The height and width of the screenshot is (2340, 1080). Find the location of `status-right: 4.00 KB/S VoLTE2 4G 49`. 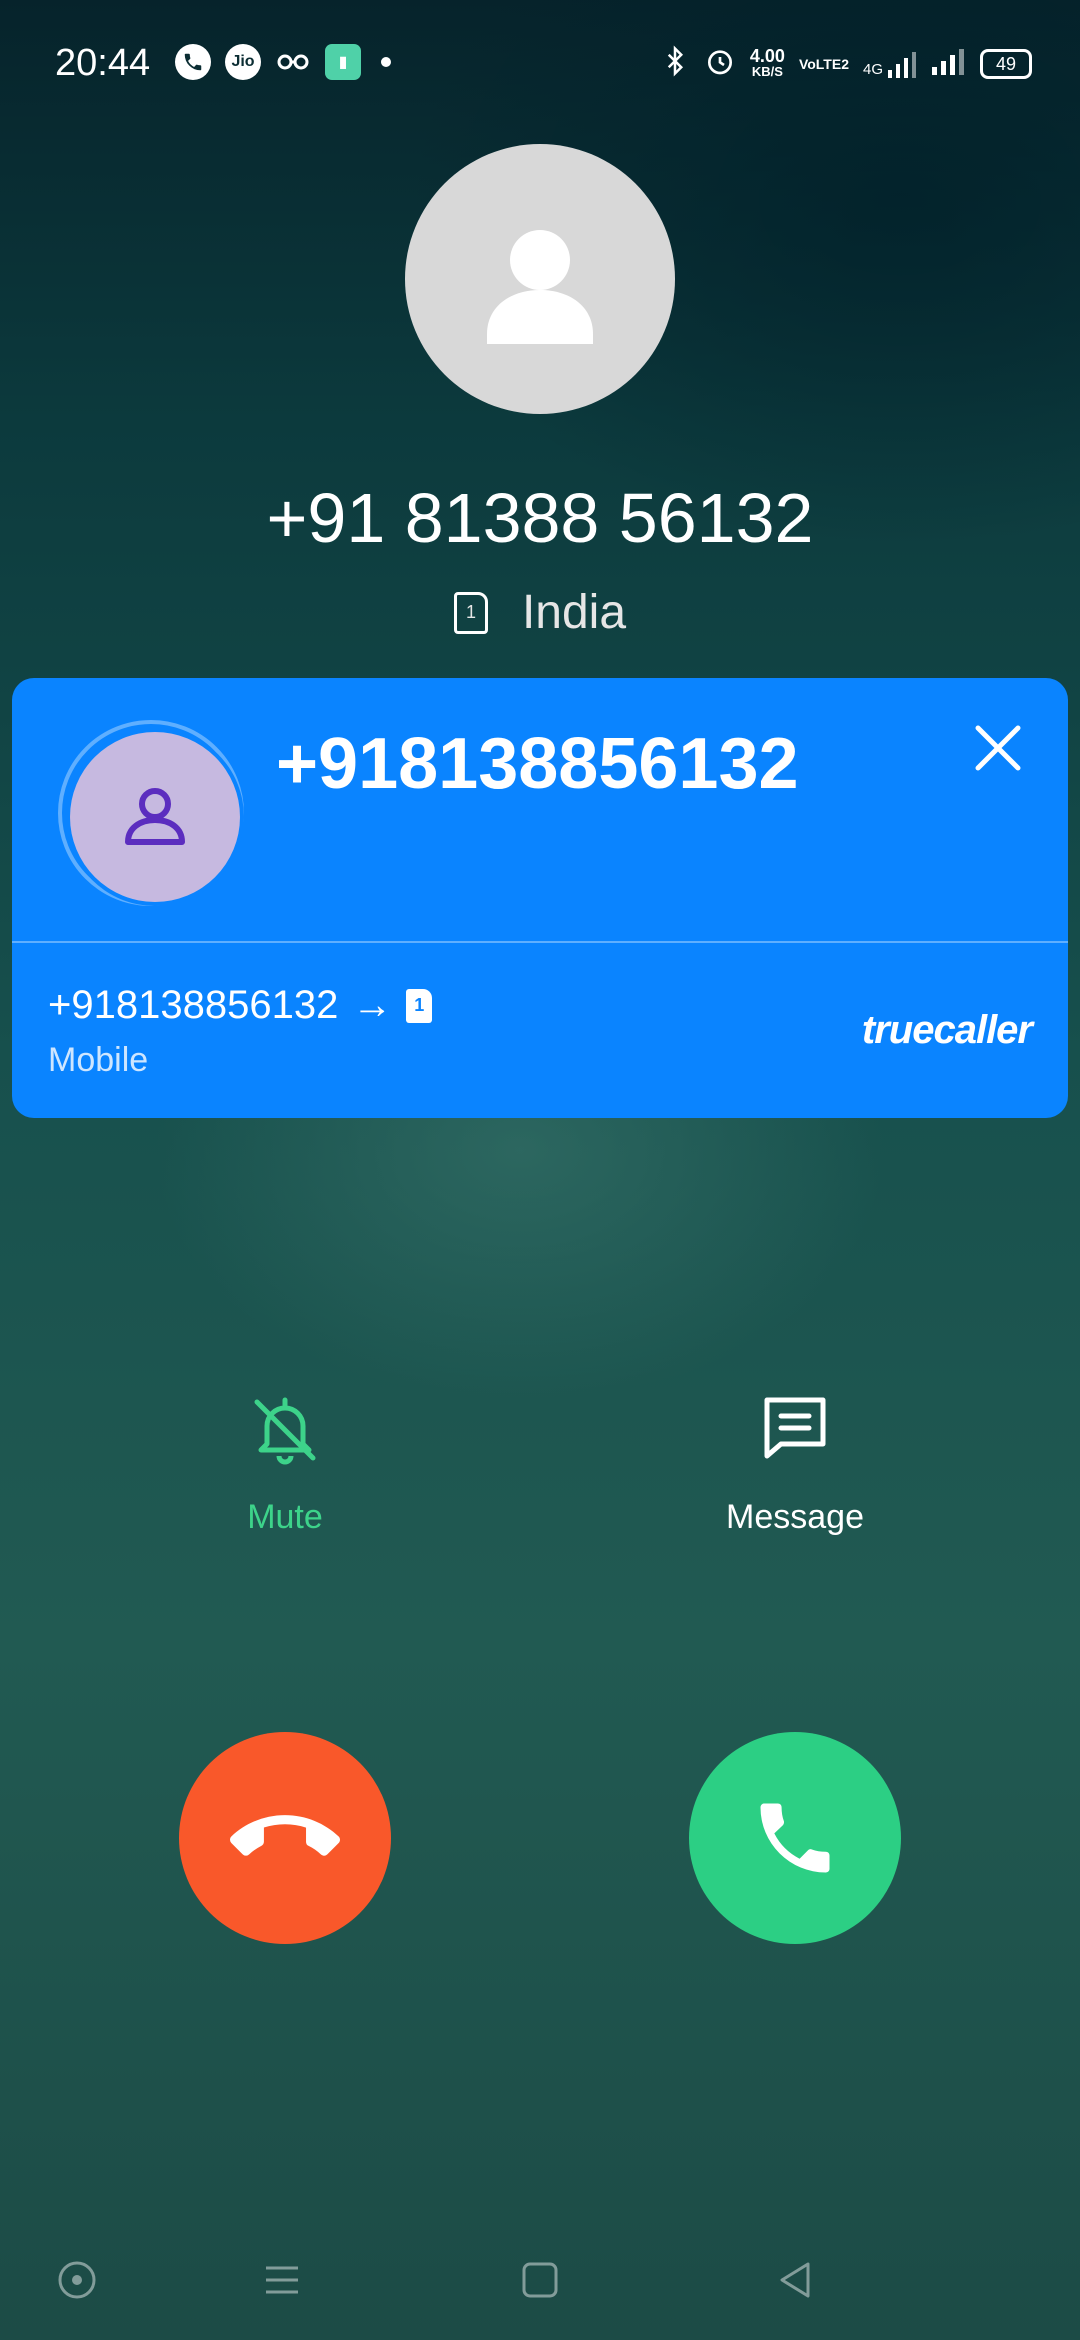

status-right: 4.00 KB/S VoLTE2 4G 49 is located at coordinates (846, 64).